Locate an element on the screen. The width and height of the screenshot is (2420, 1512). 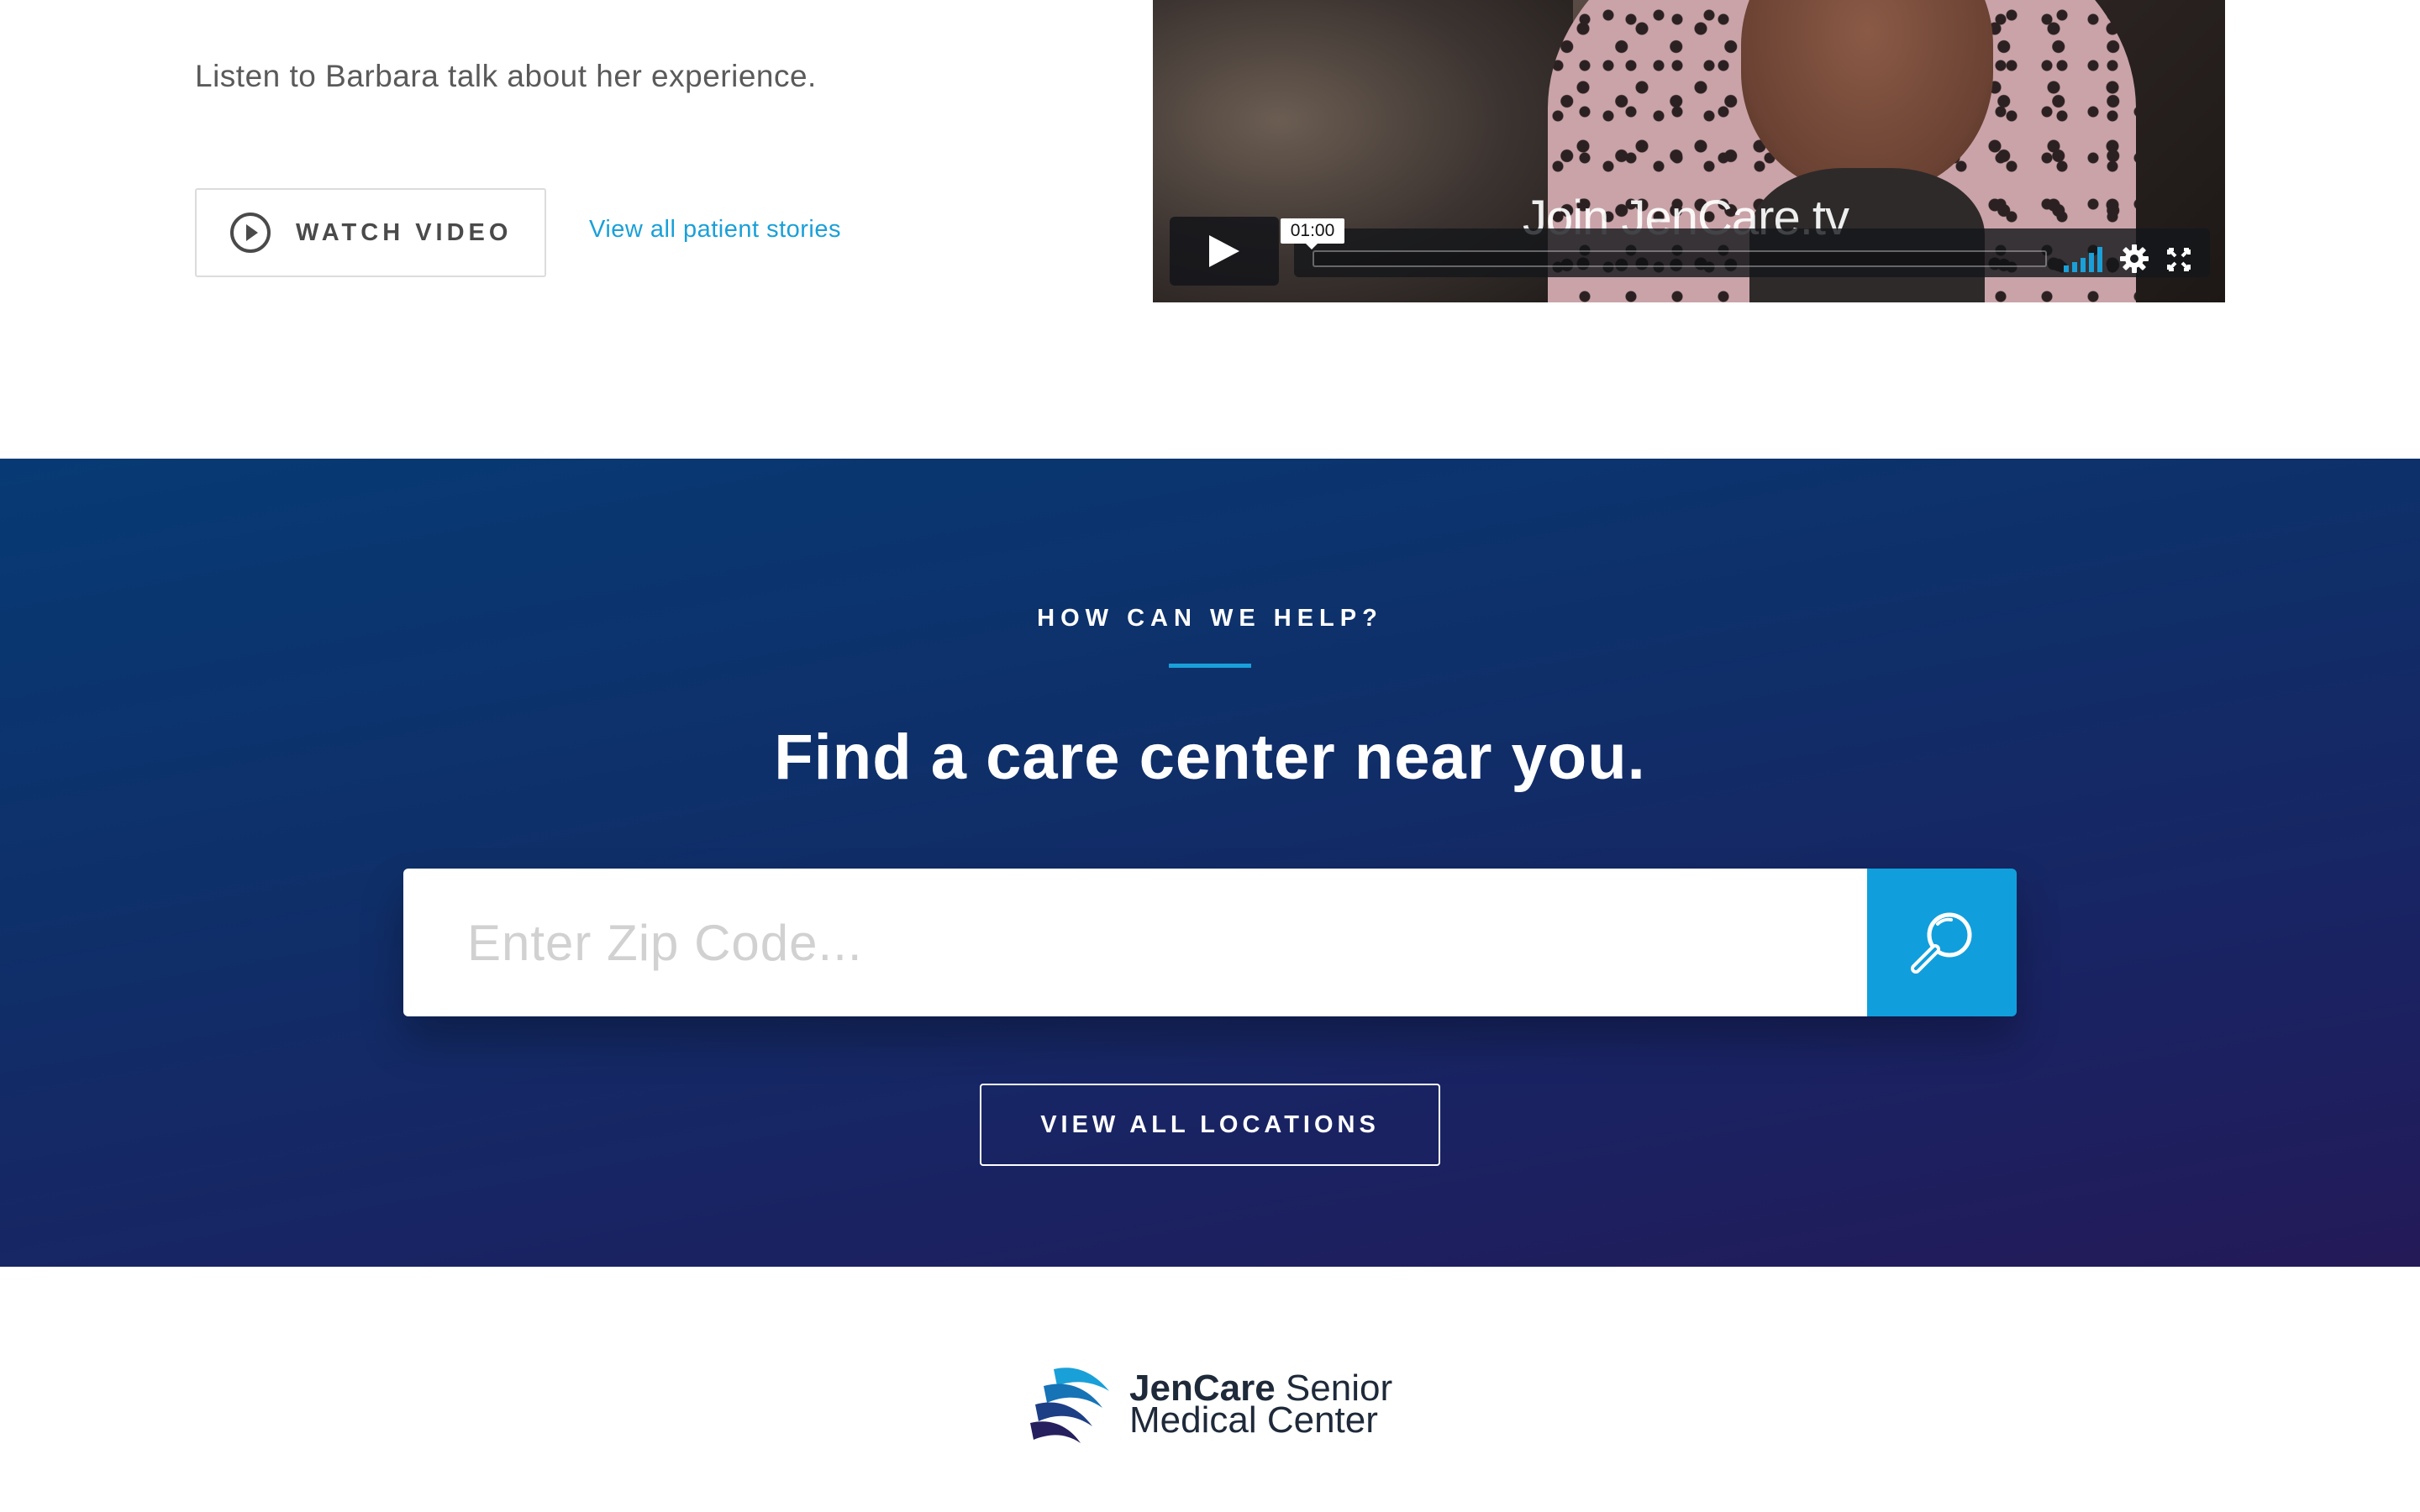
view-patient-stories-link: View all patient stories is located at coordinates (715, 230).